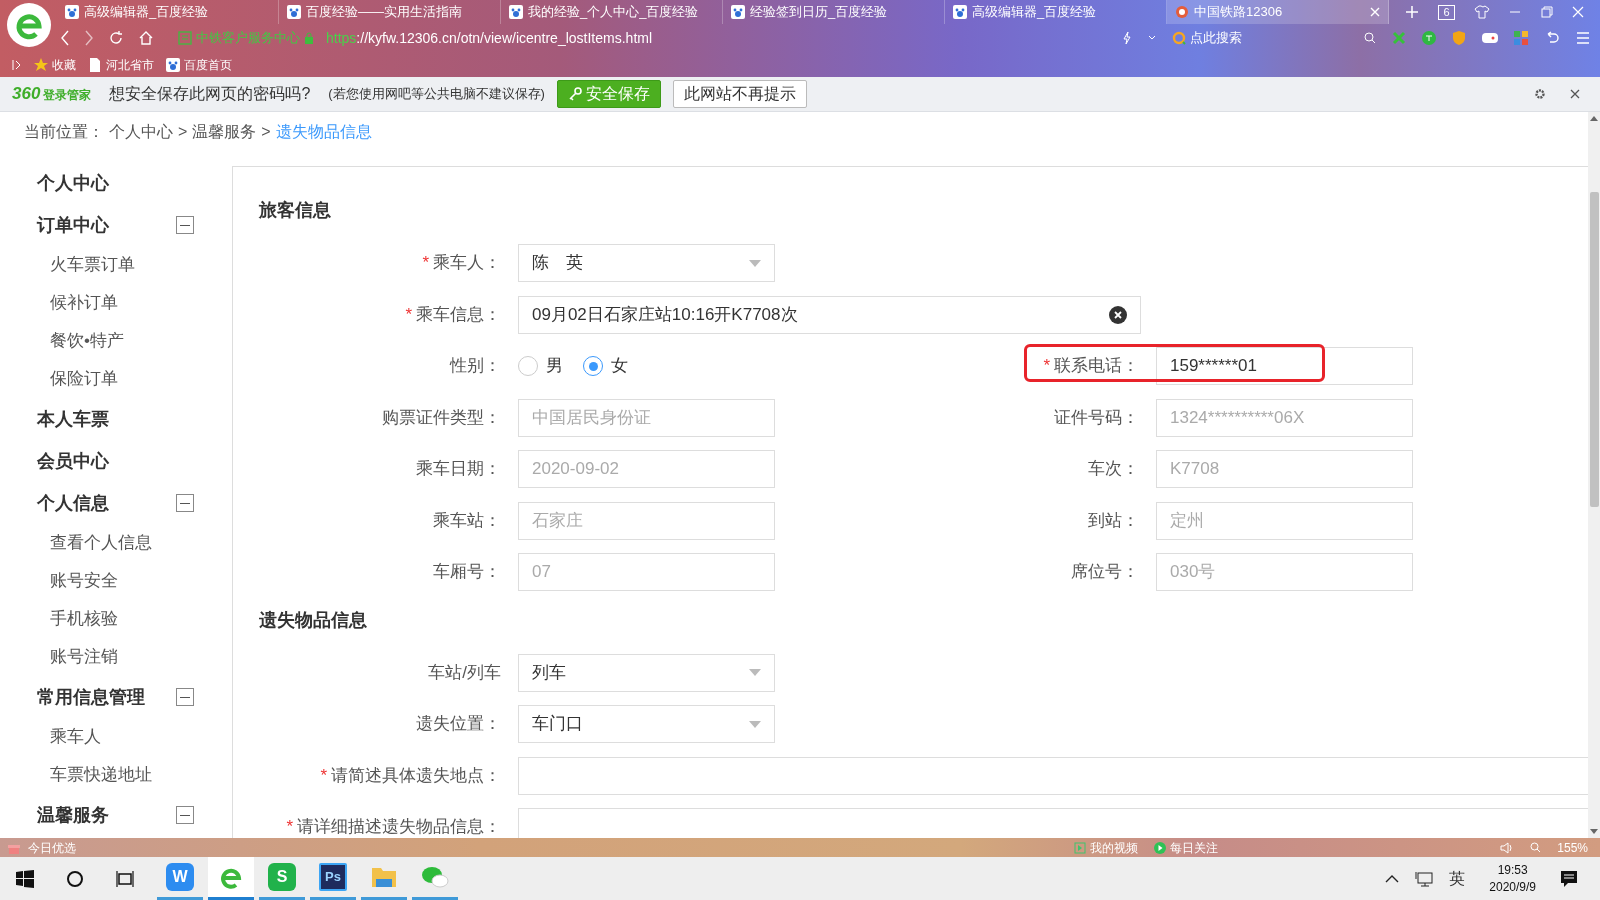 The width and height of the screenshot is (1600, 900). Describe the element at coordinates (458, 469) in the screenshot. I see `field-label: 乘车日期：` at that location.